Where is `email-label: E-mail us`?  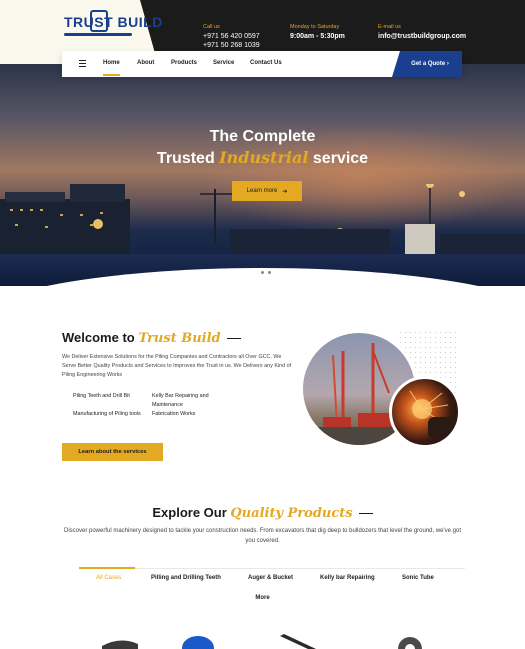 email-label: E-mail us is located at coordinates (389, 27).